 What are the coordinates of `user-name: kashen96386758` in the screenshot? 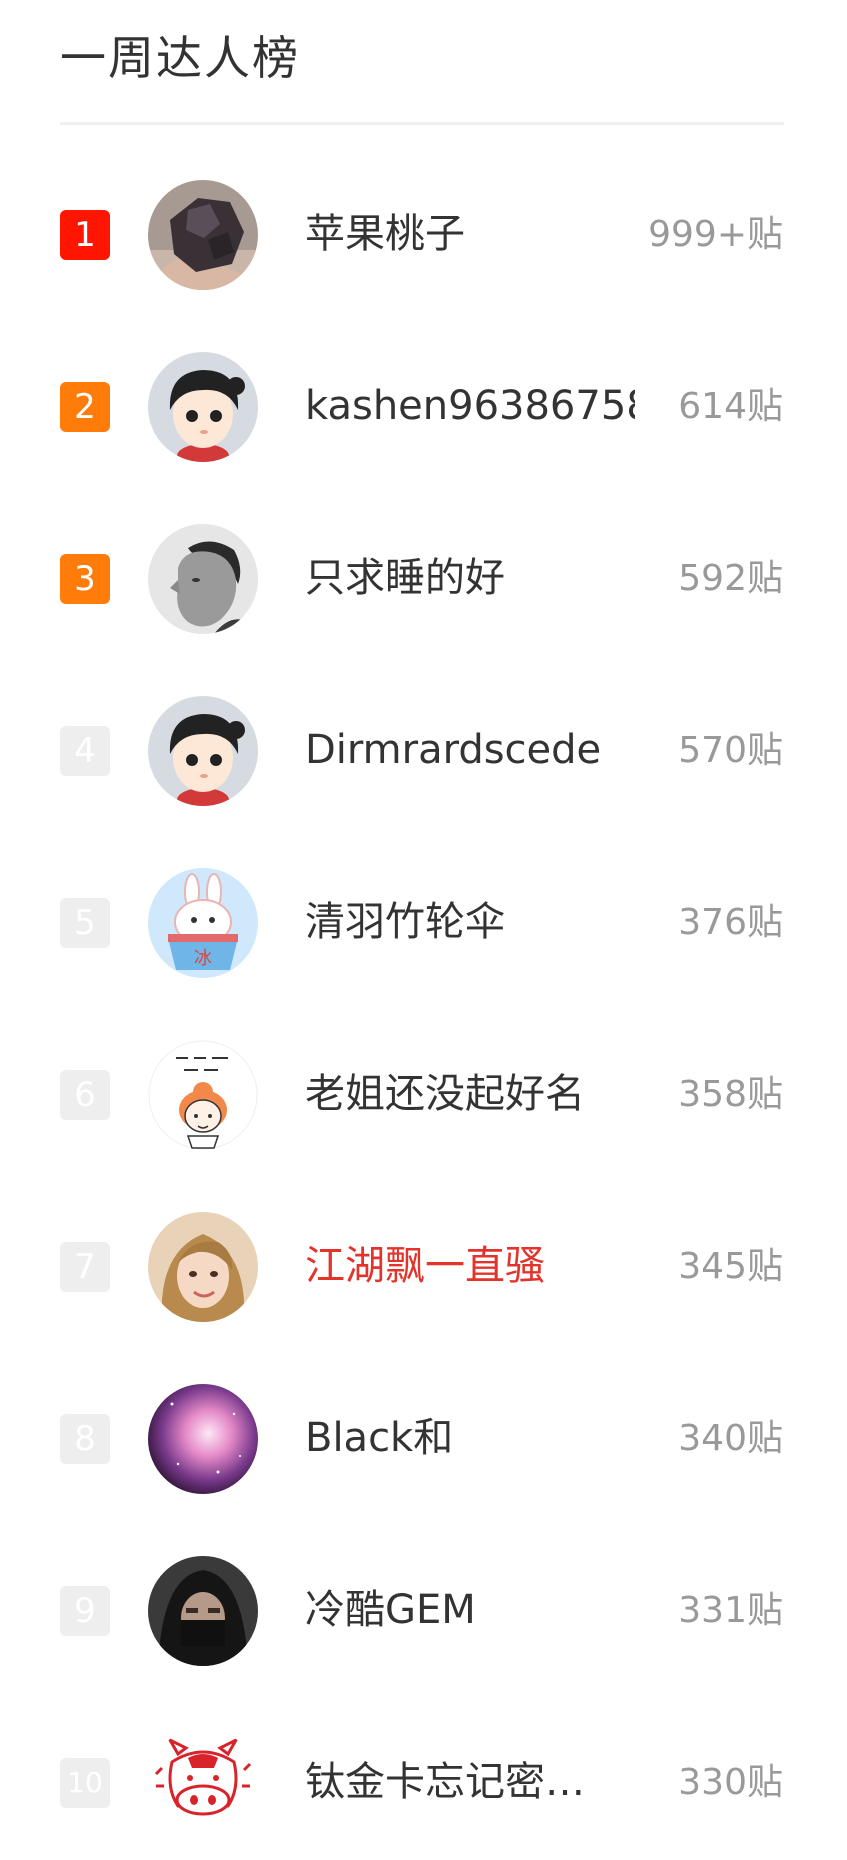 It's located at (470, 406).